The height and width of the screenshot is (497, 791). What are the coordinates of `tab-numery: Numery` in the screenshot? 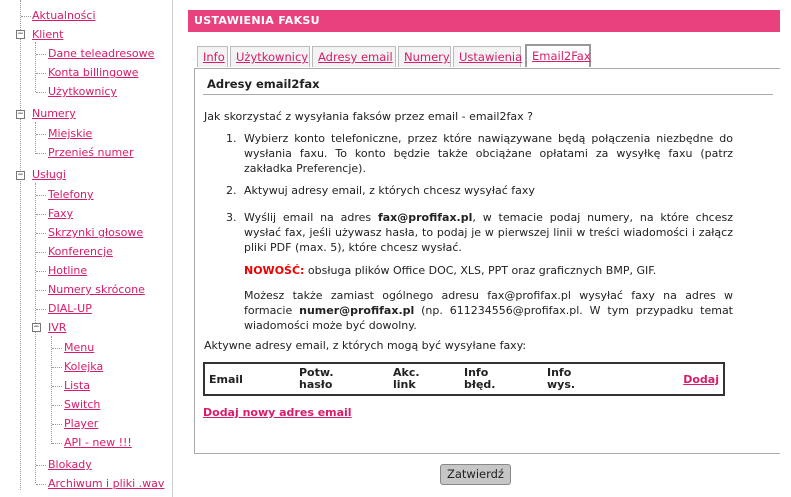 It's located at (424, 56).